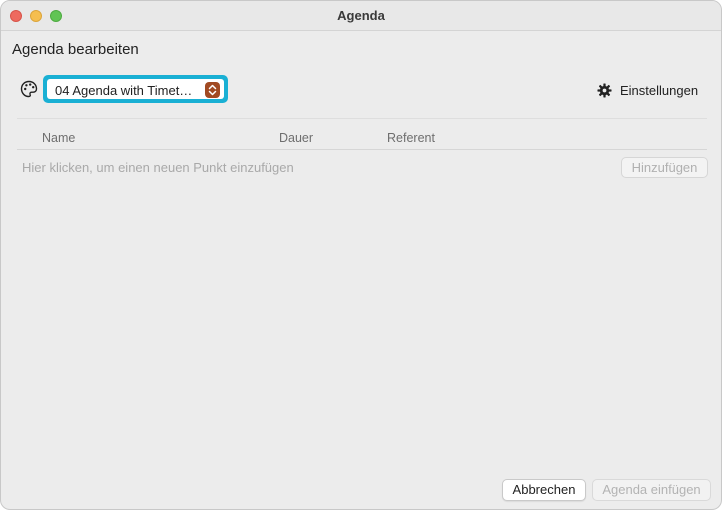 This screenshot has height=510, width=722. What do you see at coordinates (604, 90) in the screenshot?
I see `gear-icon` at bounding box center [604, 90].